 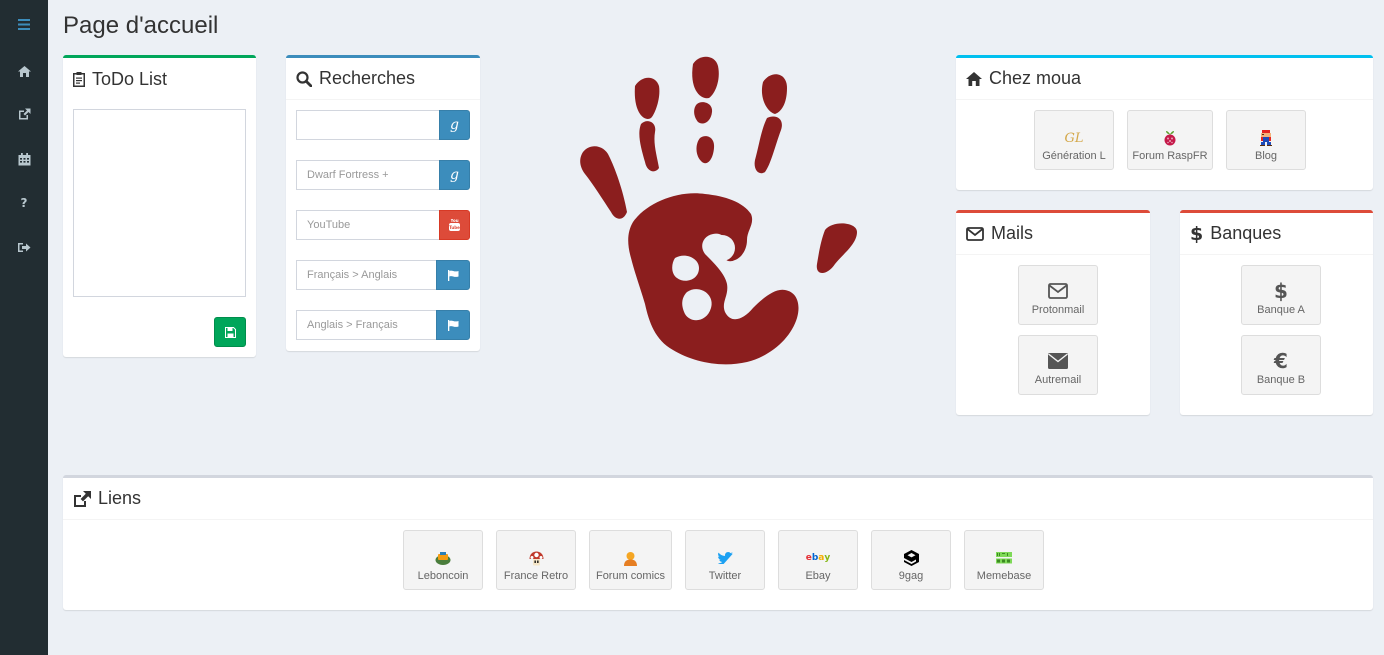 I want to click on gl-logo-icon: GL, so click(x=1074, y=138).